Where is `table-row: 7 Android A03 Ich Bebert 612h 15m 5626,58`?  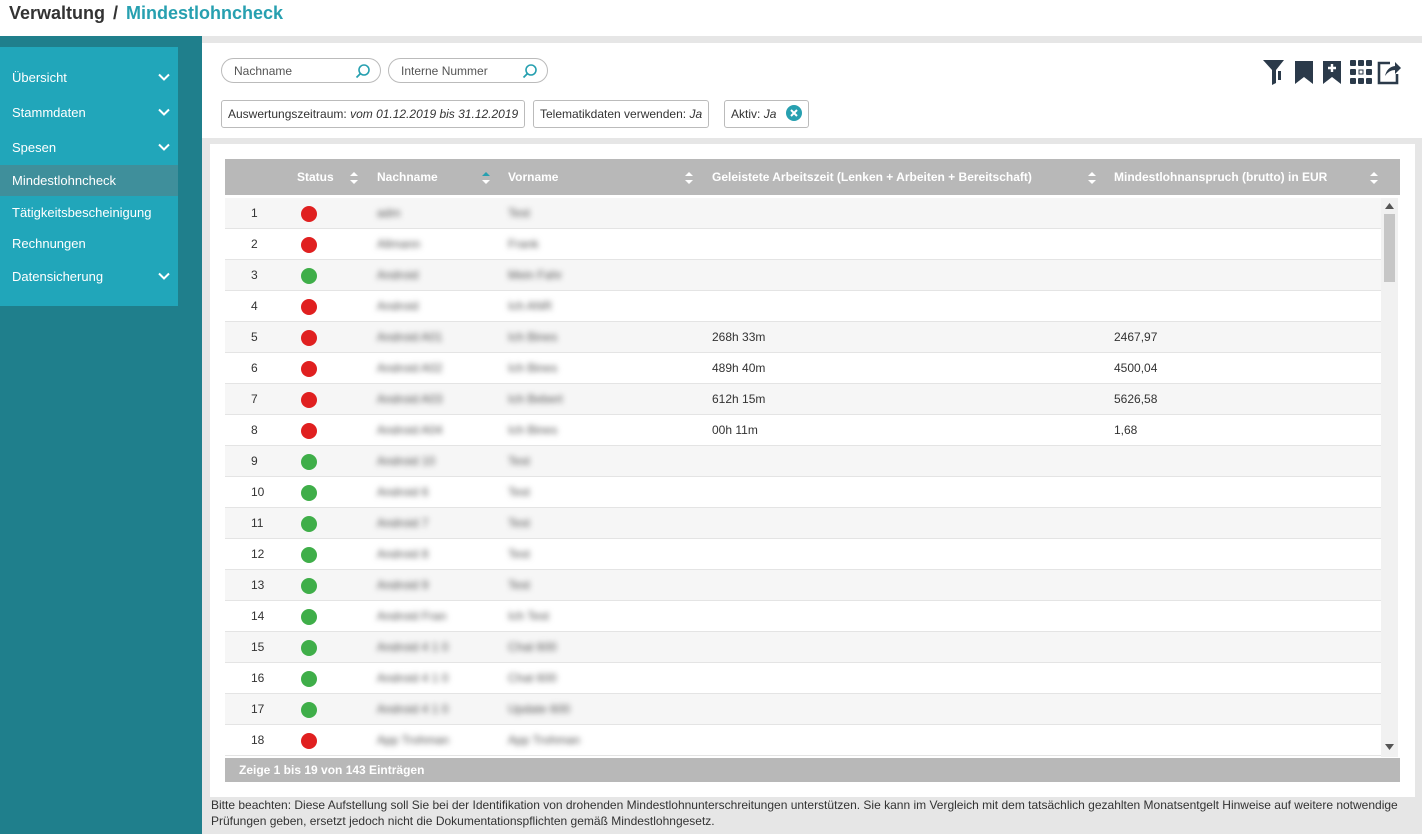
table-row: 7 Android A03 Ich Bebert 612h 15m 5626,58 is located at coordinates (803, 399).